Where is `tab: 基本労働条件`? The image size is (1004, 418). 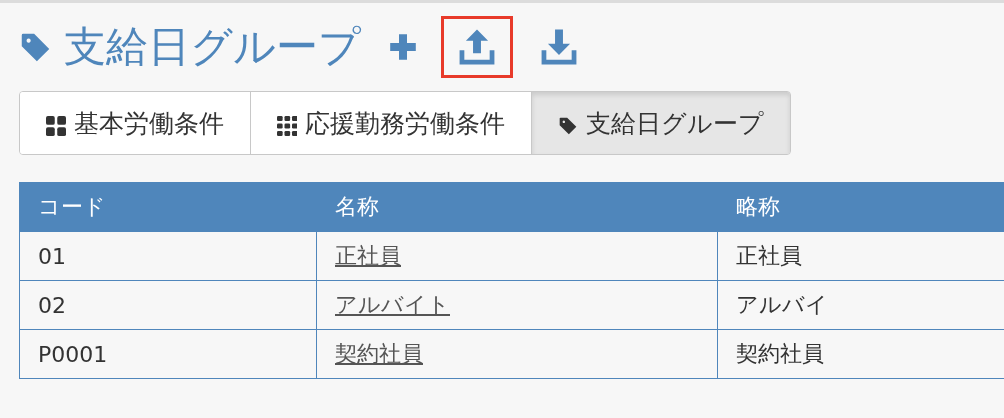
tab: 基本労働条件 is located at coordinates (135, 123).